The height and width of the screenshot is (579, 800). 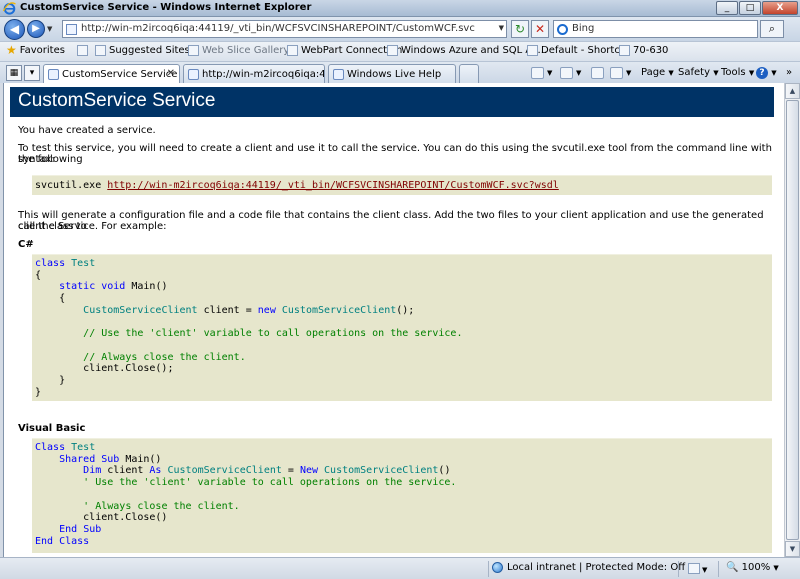 I want to click on maximize-button: □, so click(x=750, y=8).